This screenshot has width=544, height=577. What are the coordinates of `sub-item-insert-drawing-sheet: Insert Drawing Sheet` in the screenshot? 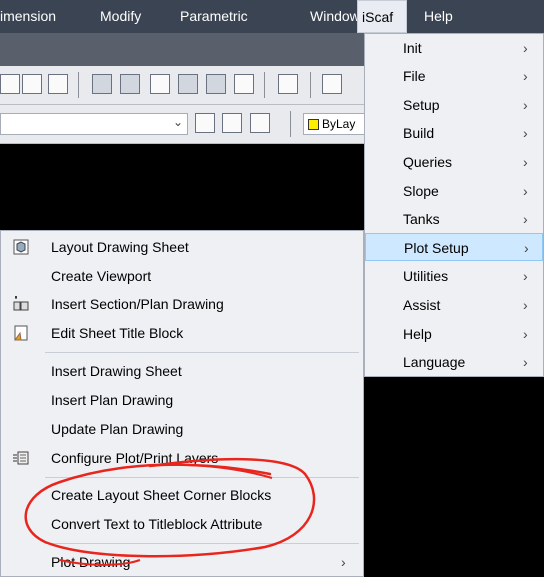 It's located at (182, 371).